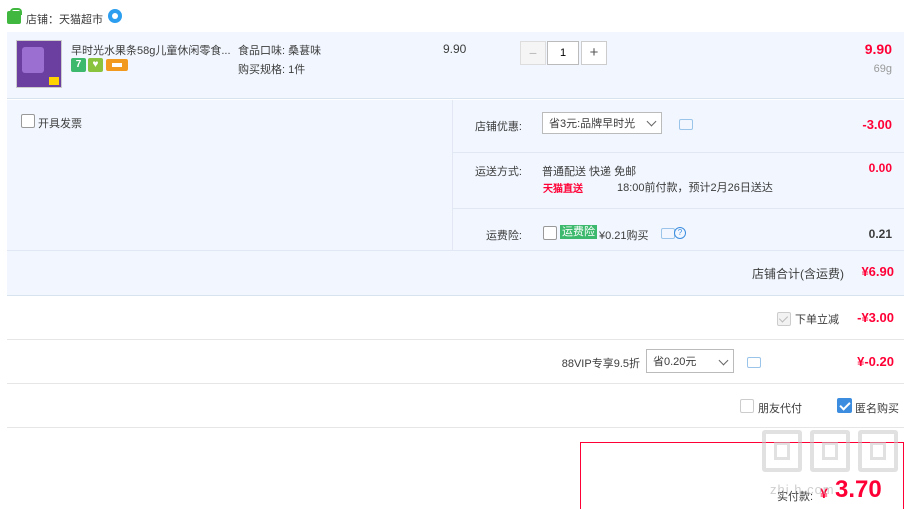  What do you see at coordinates (498, 172) in the screenshot?
I see `shipping-label: 运送方式:` at bounding box center [498, 172].